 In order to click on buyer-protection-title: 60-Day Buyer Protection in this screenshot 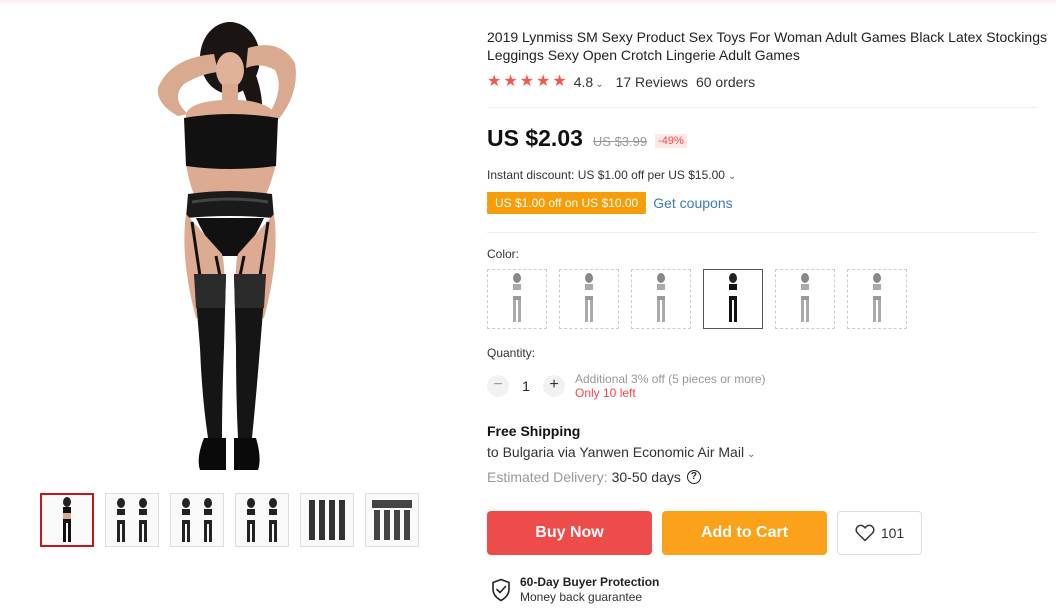, I will do `click(590, 582)`.